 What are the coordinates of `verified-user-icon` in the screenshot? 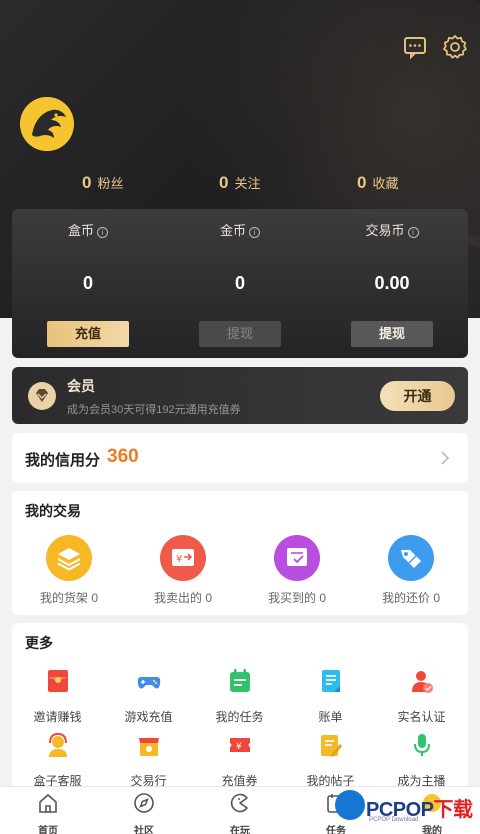 It's located at (422, 682).